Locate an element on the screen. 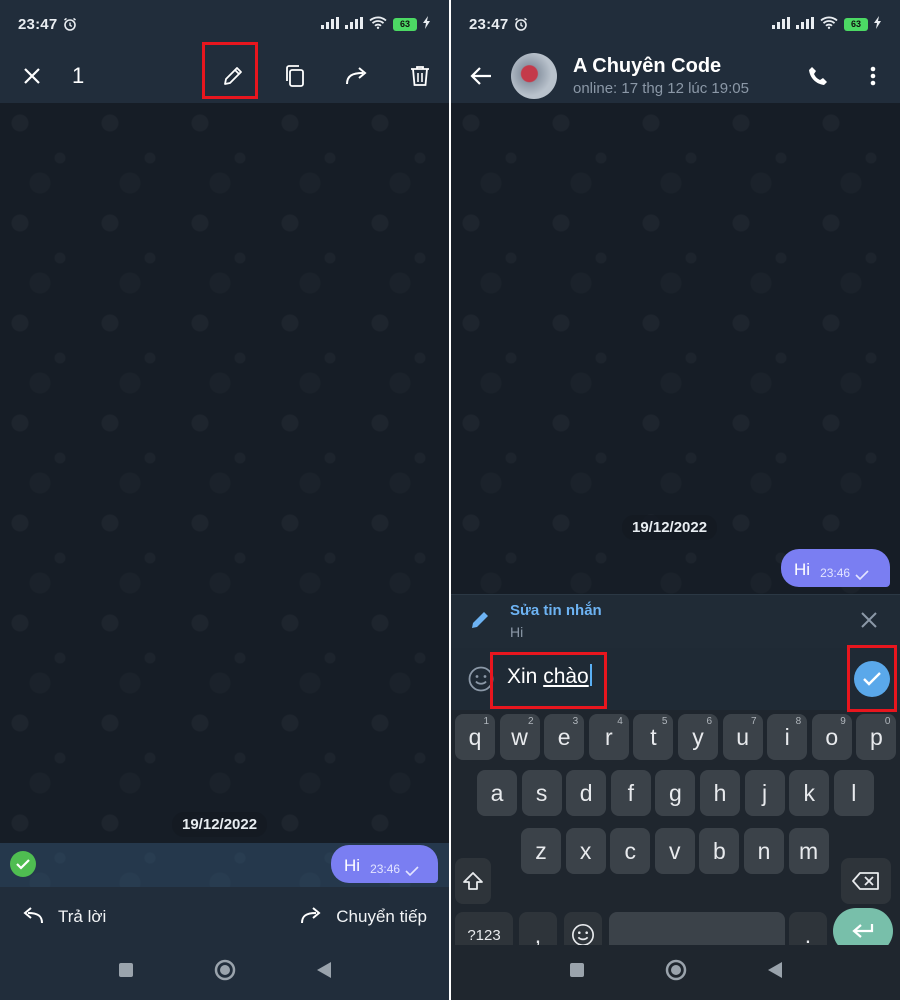  key-d: d is located at coordinates (586, 793).